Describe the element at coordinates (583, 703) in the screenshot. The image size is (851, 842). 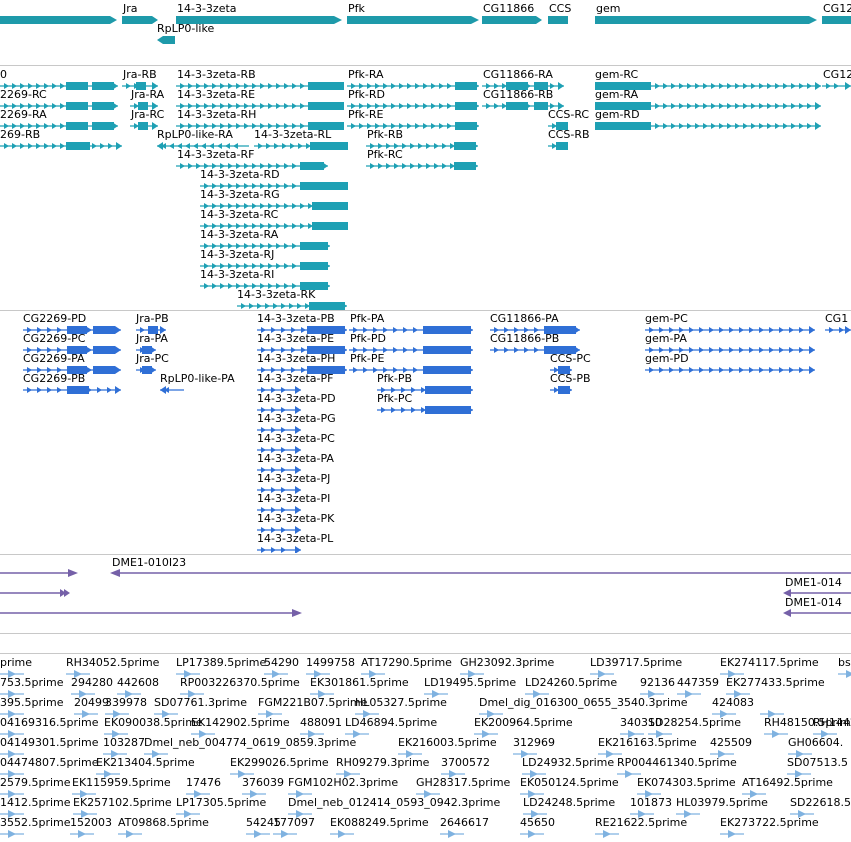
I see `est-label: Dmel_dig_016300_0655_3540.3prime` at that location.